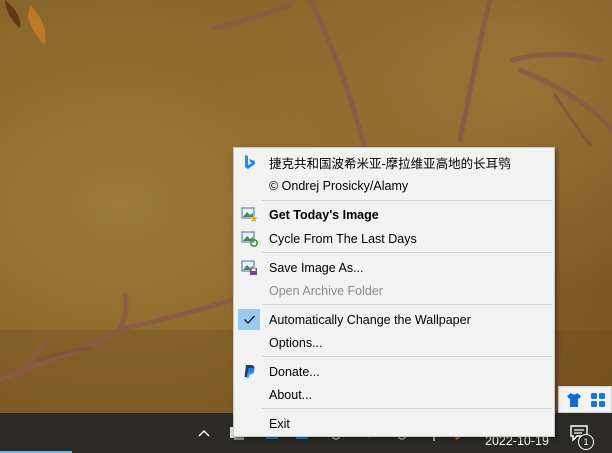 The image size is (612, 453). What do you see at coordinates (326, 290) in the screenshot?
I see `menu-item-label: Open Archive Folder` at bounding box center [326, 290].